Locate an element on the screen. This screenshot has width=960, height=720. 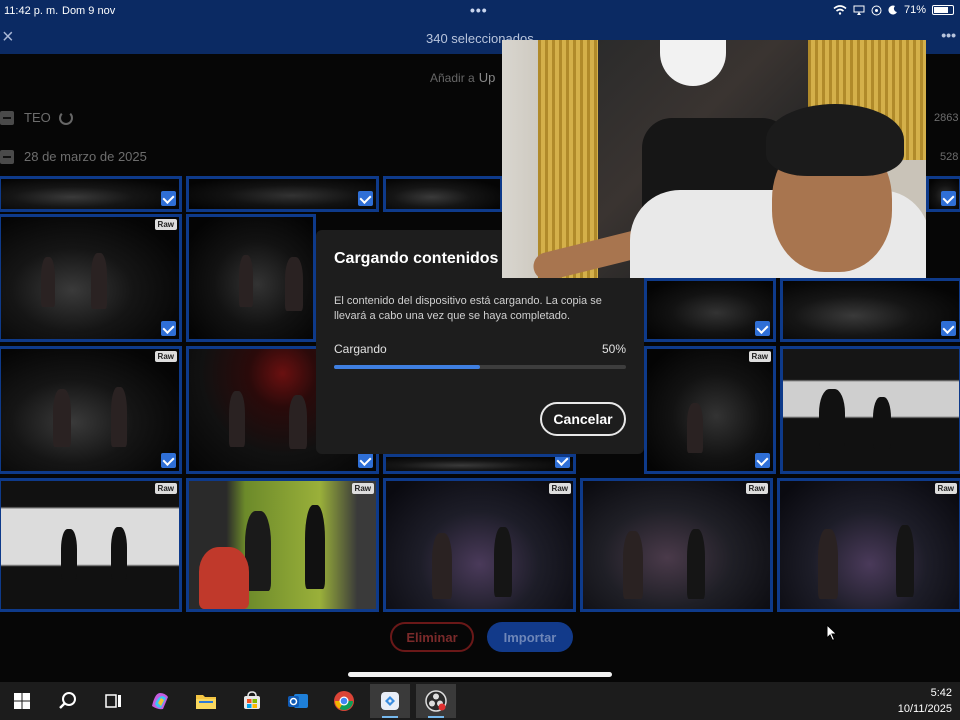
battery-icon is located at coordinates (943, 10).